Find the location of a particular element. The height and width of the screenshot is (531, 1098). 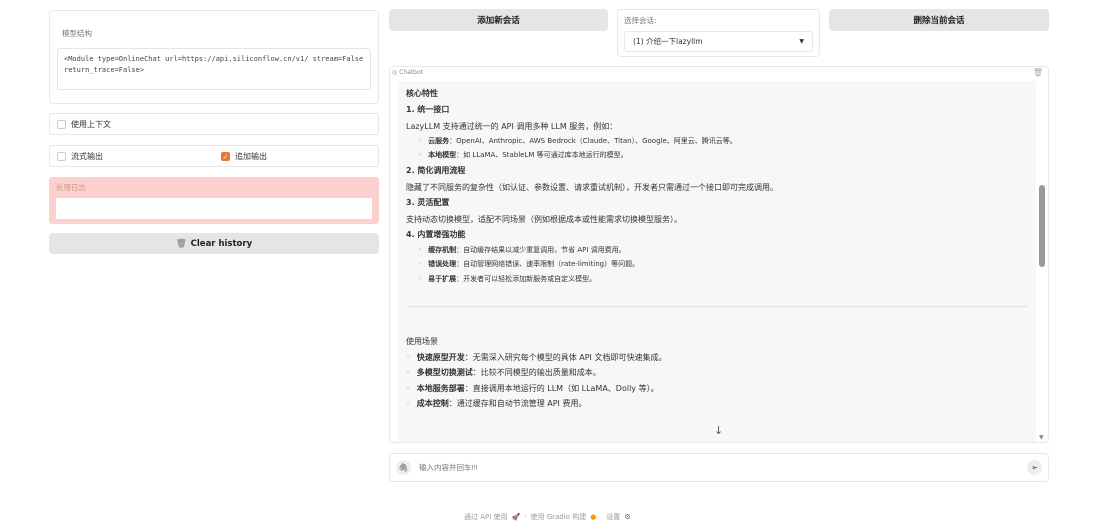

section-title: 4. 内置增强功能 is located at coordinates (436, 234).